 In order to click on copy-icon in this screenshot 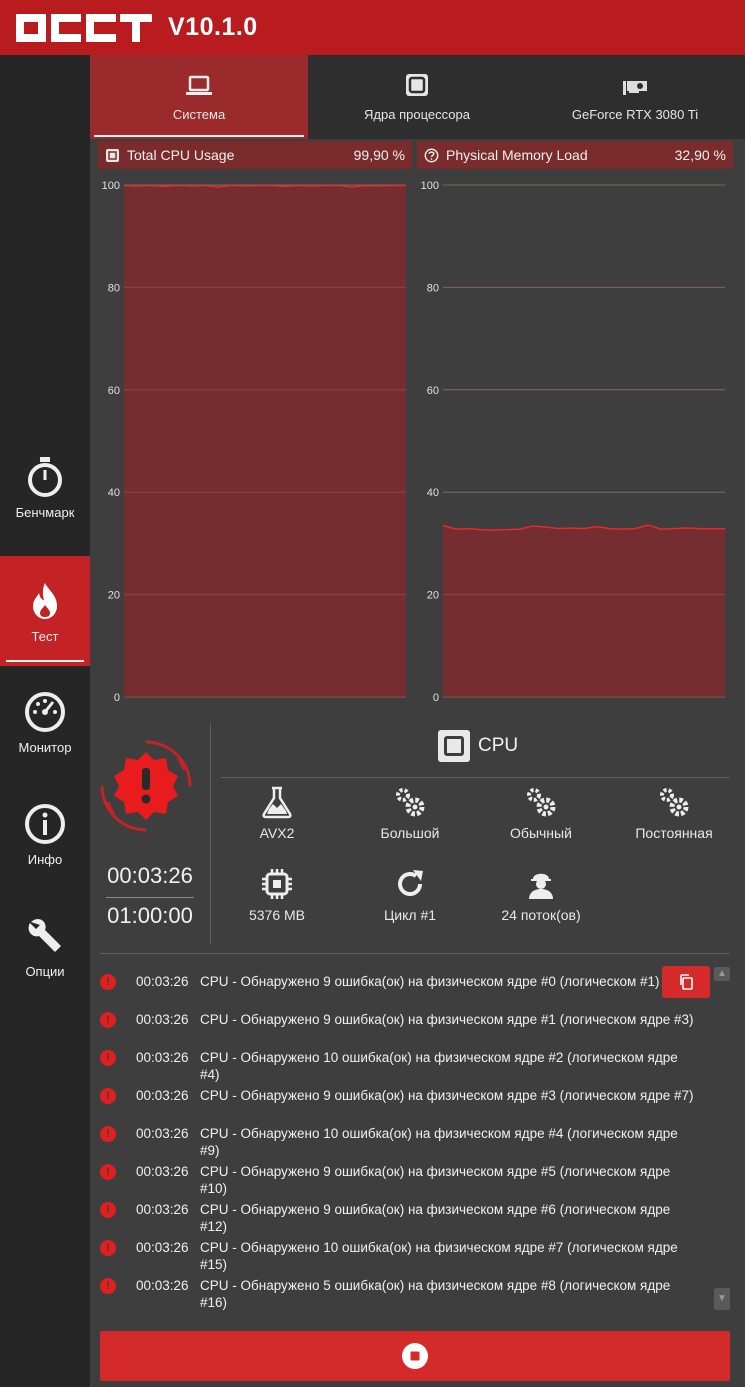, I will do `click(686, 982)`.